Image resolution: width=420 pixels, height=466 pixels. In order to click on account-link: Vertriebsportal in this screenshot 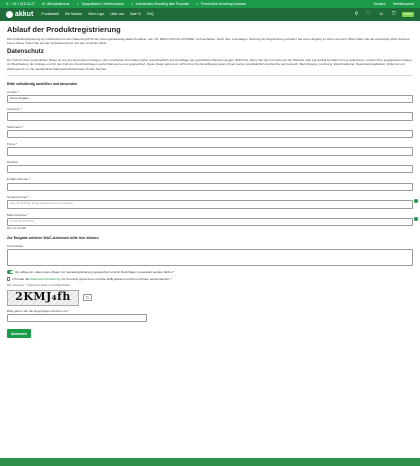, I will do `click(403, 4)`.